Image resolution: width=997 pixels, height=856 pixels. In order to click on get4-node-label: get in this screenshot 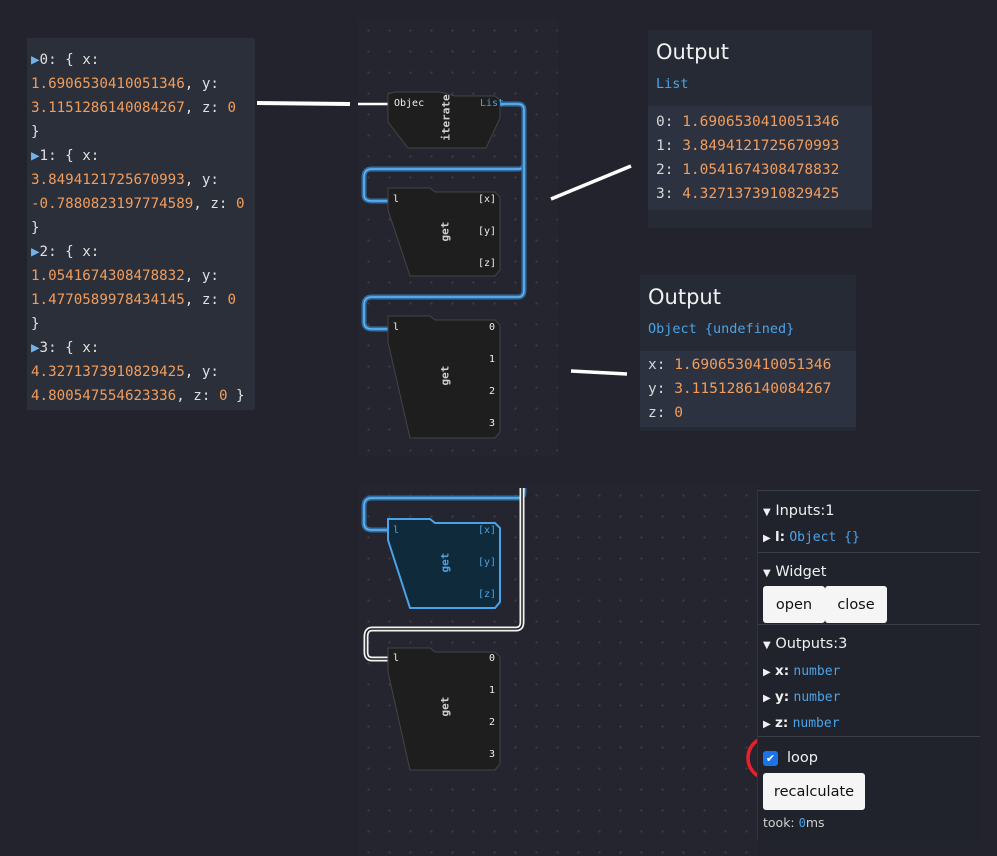, I will do `click(445, 707)`.